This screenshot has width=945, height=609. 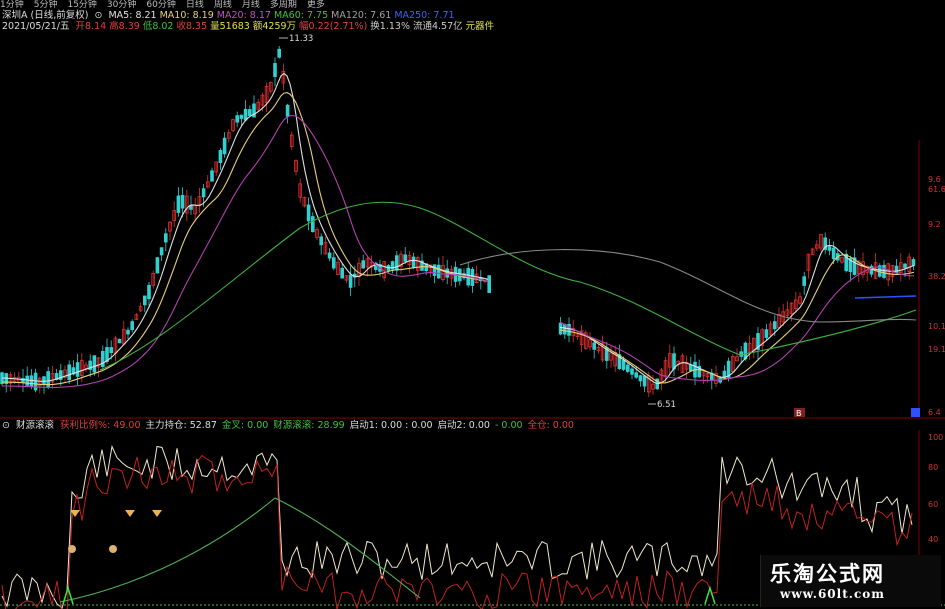 I want to click on price-tick: 10.1, so click(x=936, y=326).